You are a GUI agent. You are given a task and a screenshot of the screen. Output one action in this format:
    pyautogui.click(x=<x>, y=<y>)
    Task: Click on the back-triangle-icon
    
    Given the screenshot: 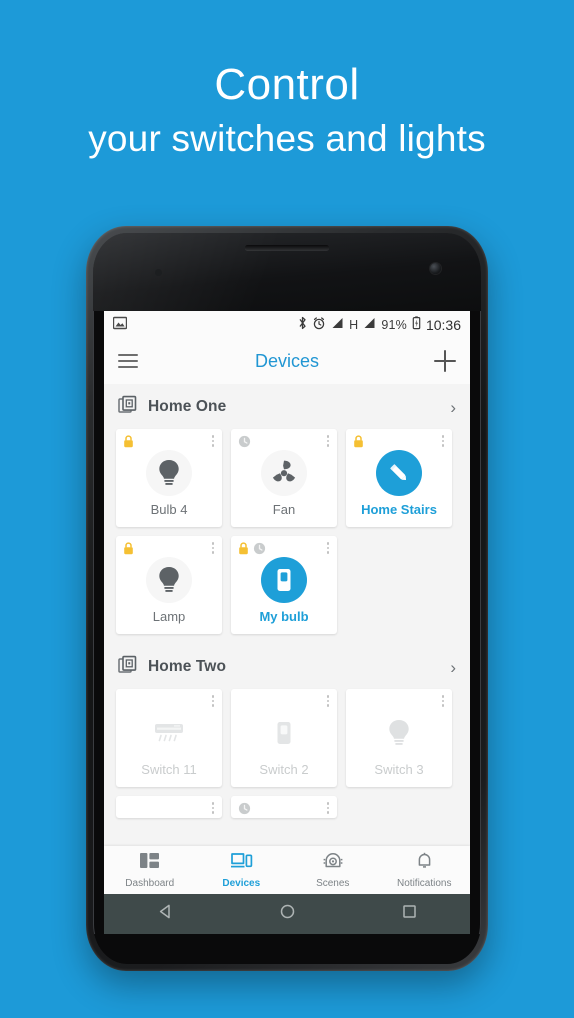 What is the action you would take?
    pyautogui.click(x=165, y=914)
    